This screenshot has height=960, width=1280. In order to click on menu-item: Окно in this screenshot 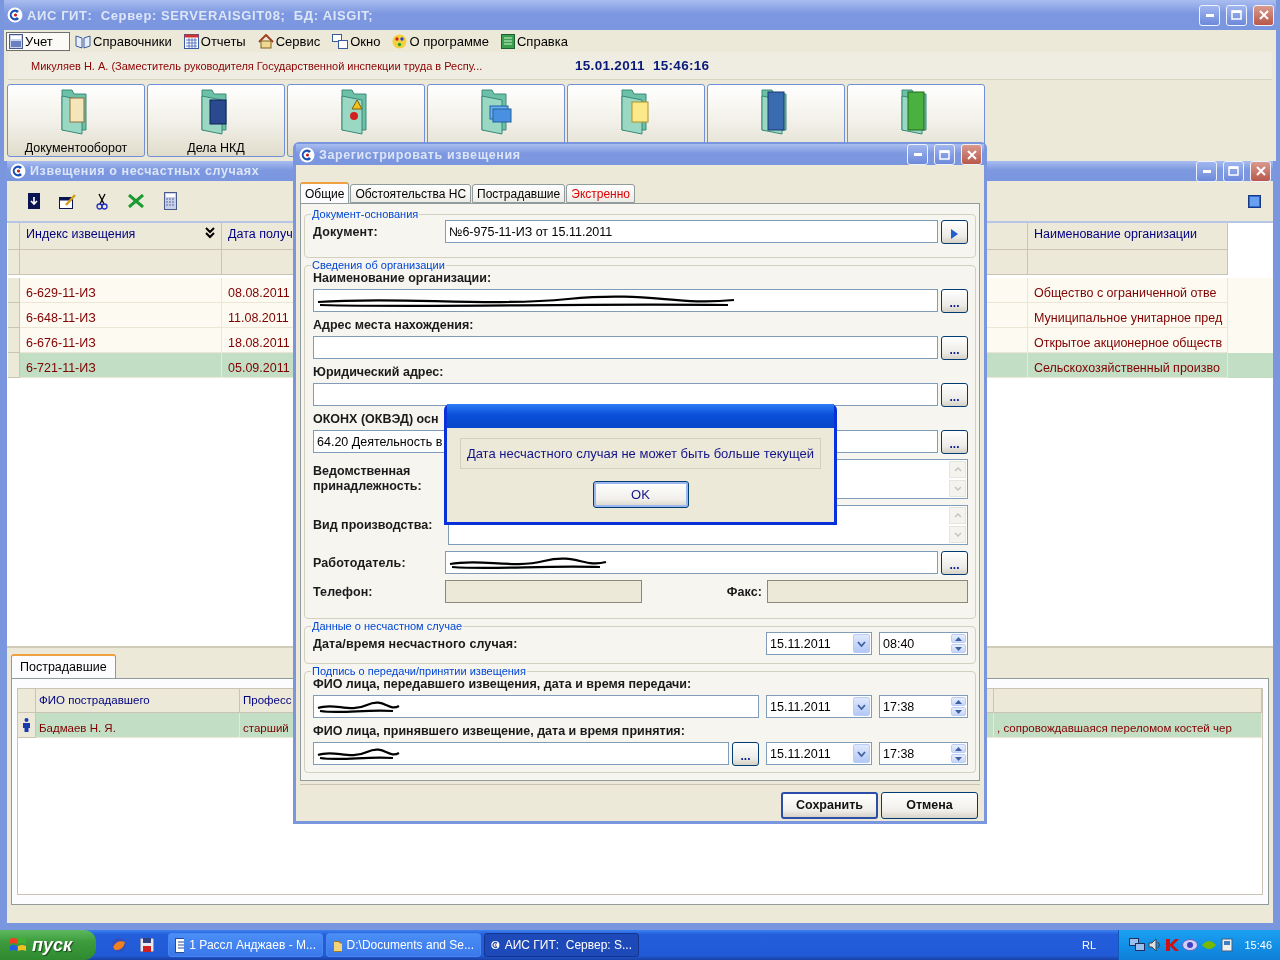, I will do `click(358, 41)`.